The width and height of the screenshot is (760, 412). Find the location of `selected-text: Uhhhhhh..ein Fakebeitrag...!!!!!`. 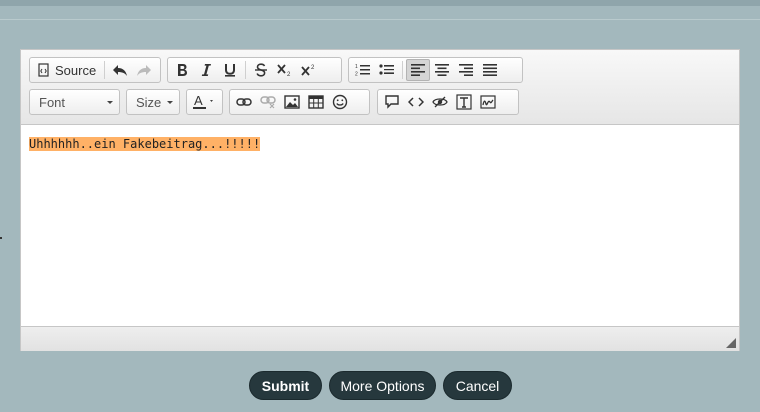

selected-text: Uhhhhhh..ein Fakebeitrag...!!!!! is located at coordinates (145, 144).